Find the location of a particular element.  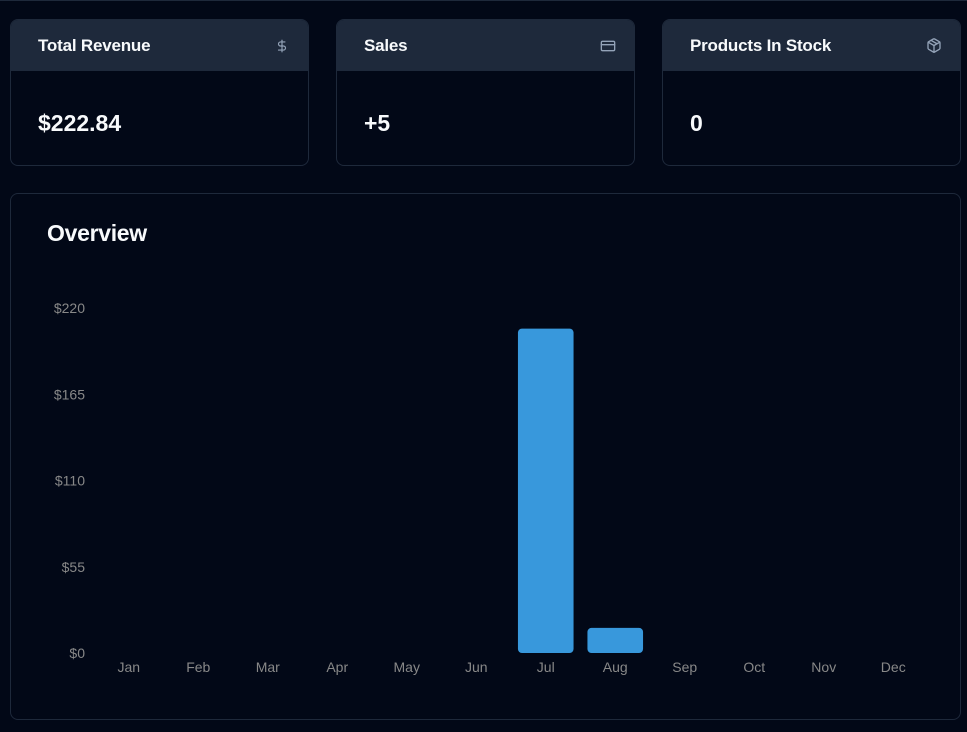

card-title: Total Revenue is located at coordinates (94, 45).